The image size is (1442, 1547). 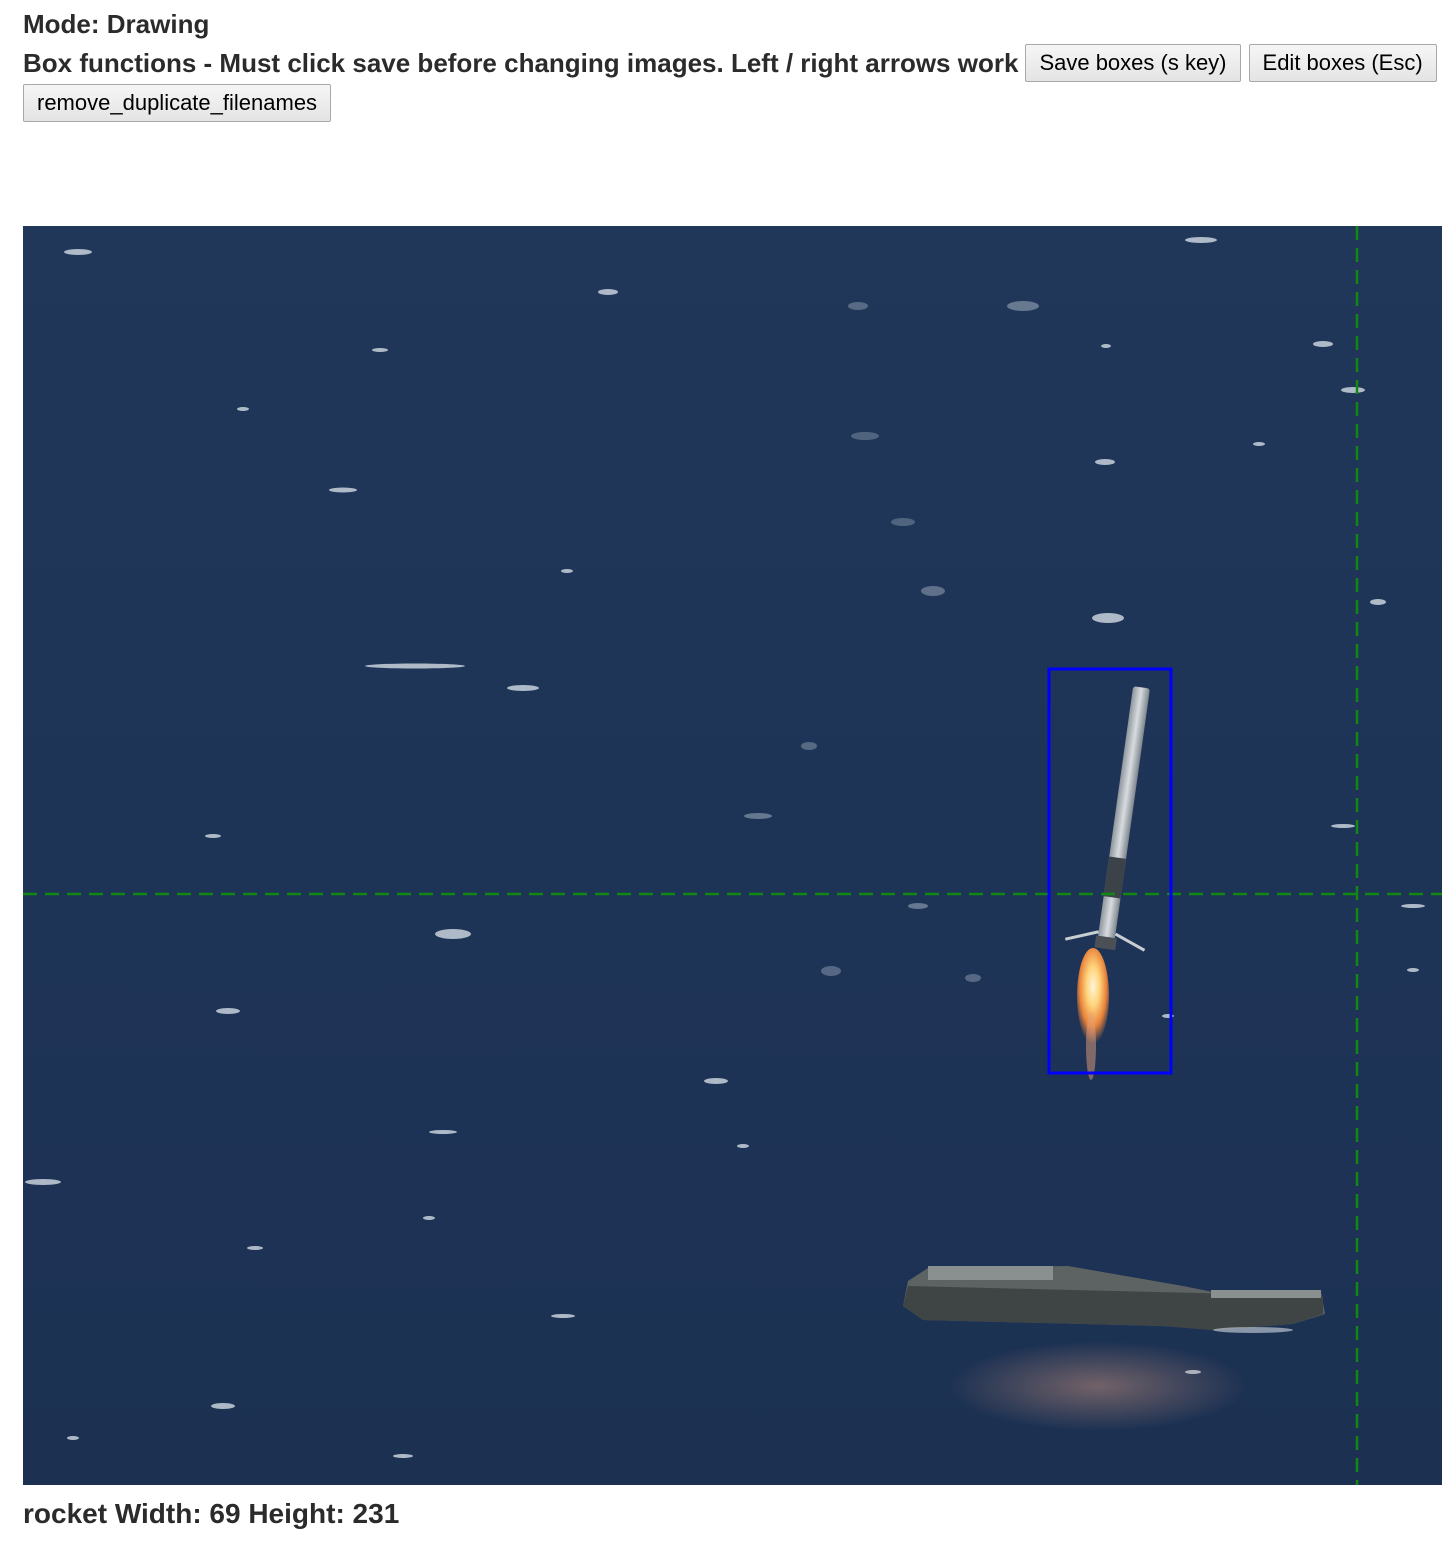 I want to click on save-boxes-button: Save boxes (s key), so click(x=1133, y=63).